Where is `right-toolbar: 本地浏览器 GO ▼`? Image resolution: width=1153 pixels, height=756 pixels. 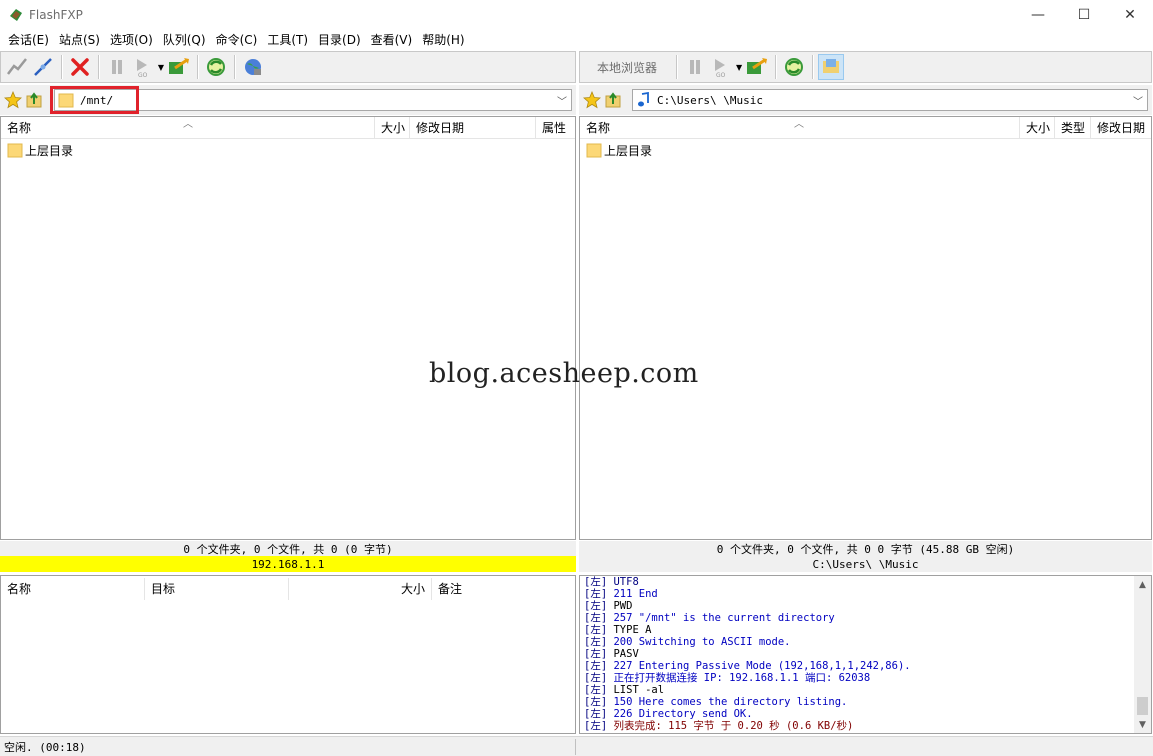 right-toolbar: 本地浏览器 GO ▼ is located at coordinates (865, 67).